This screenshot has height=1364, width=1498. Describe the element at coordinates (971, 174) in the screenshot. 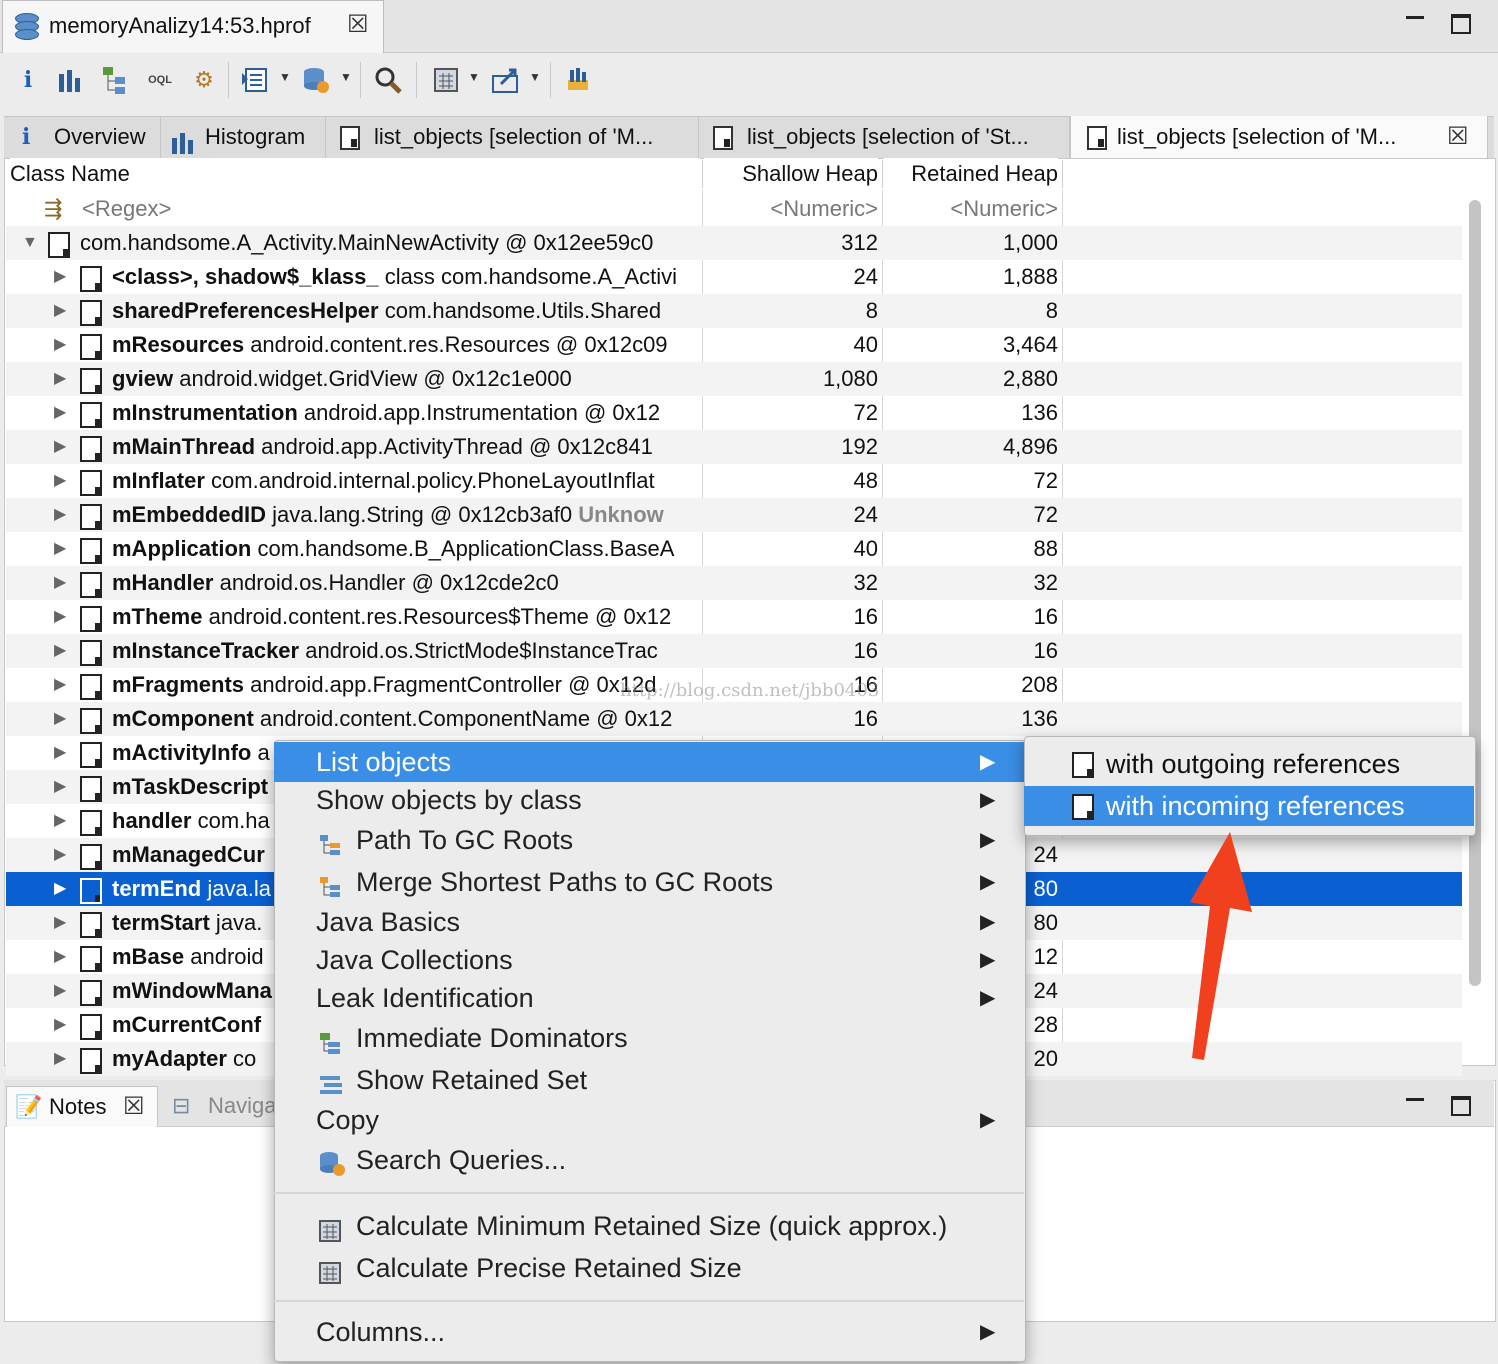

I see `column-header-retained-heap: Retained Heap` at that location.